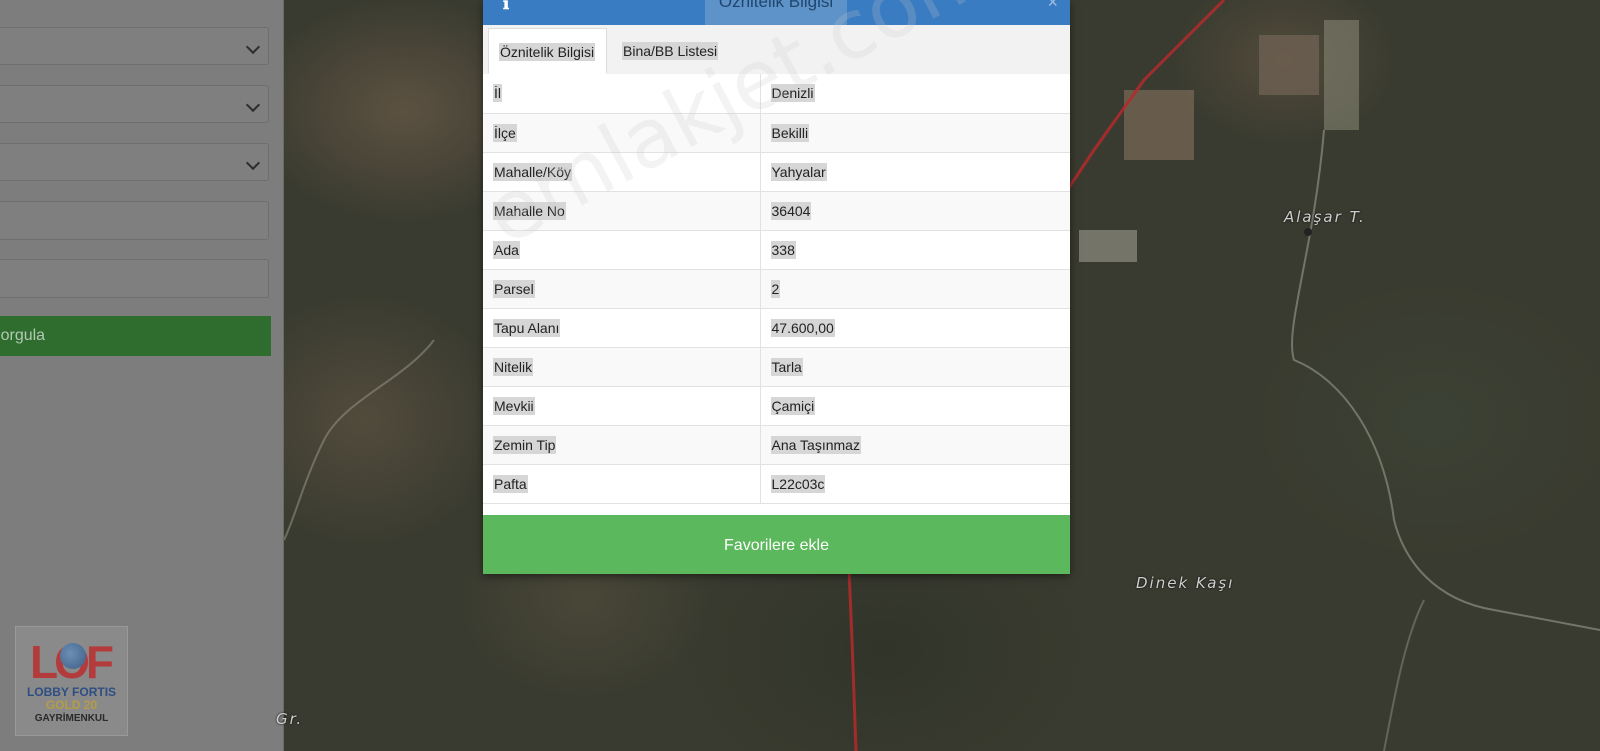 The height and width of the screenshot is (751, 1600). I want to click on add-favorite-button: Favorilere ekle, so click(776, 544).